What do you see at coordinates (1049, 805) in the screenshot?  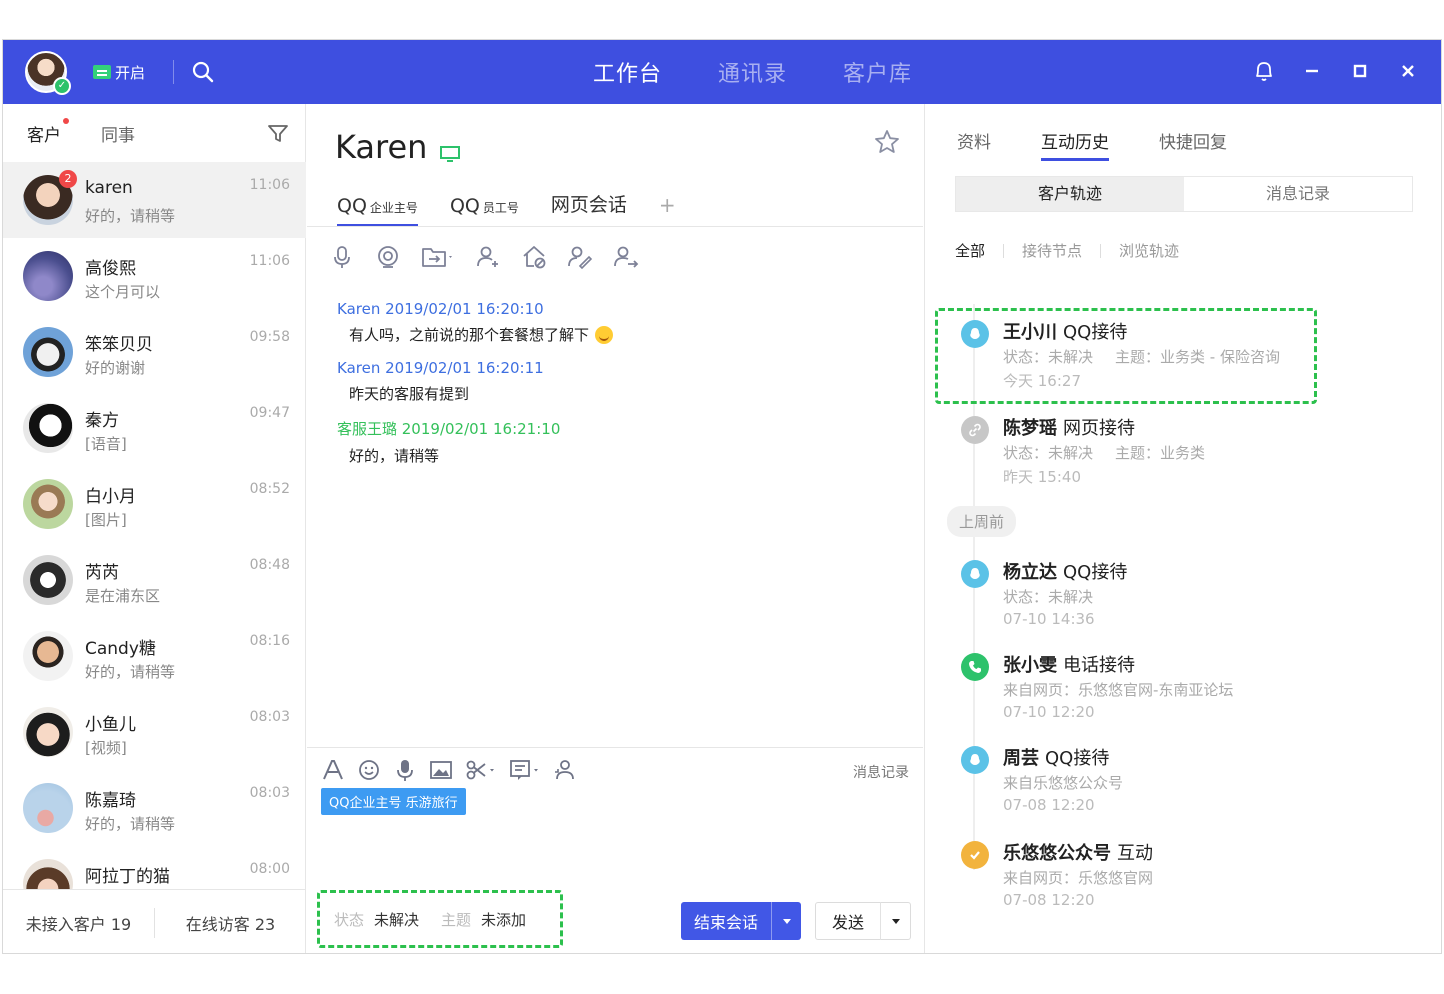 I see `timeline-time: 07-08 12:20` at bounding box center [1049, 805].